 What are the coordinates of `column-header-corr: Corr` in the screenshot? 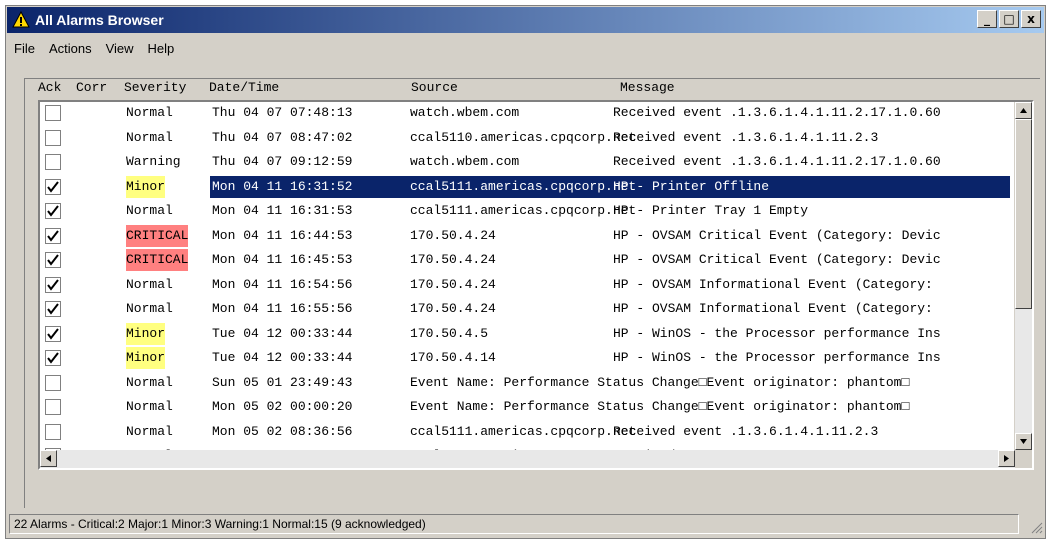 It's located at (91, 87).